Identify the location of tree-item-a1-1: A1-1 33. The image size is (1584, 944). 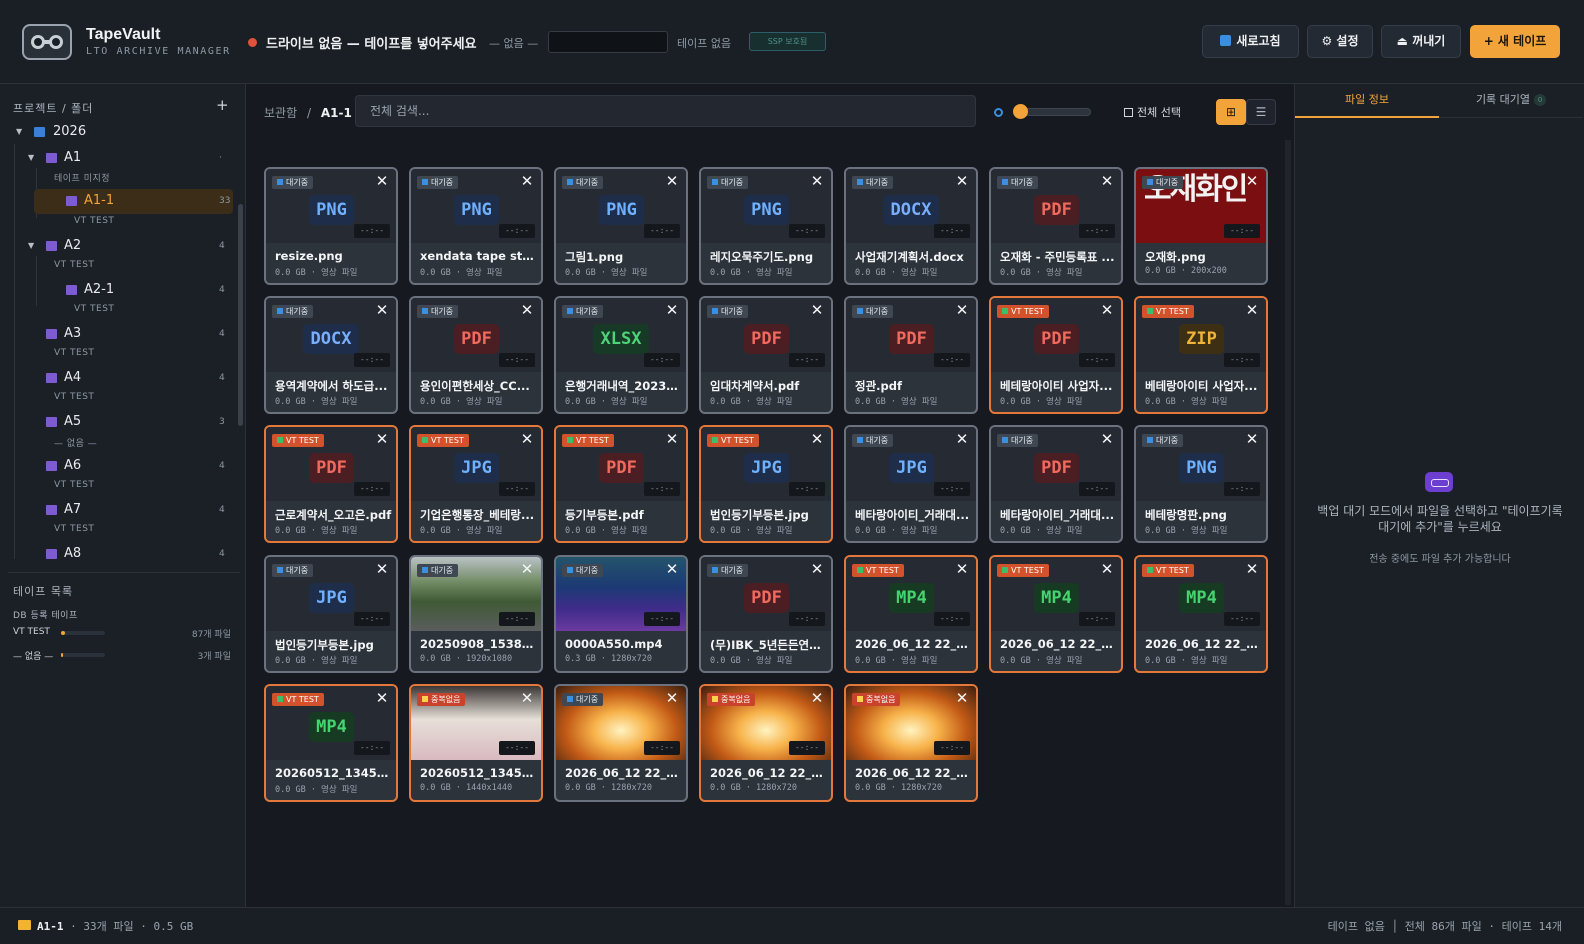
(120, 202).